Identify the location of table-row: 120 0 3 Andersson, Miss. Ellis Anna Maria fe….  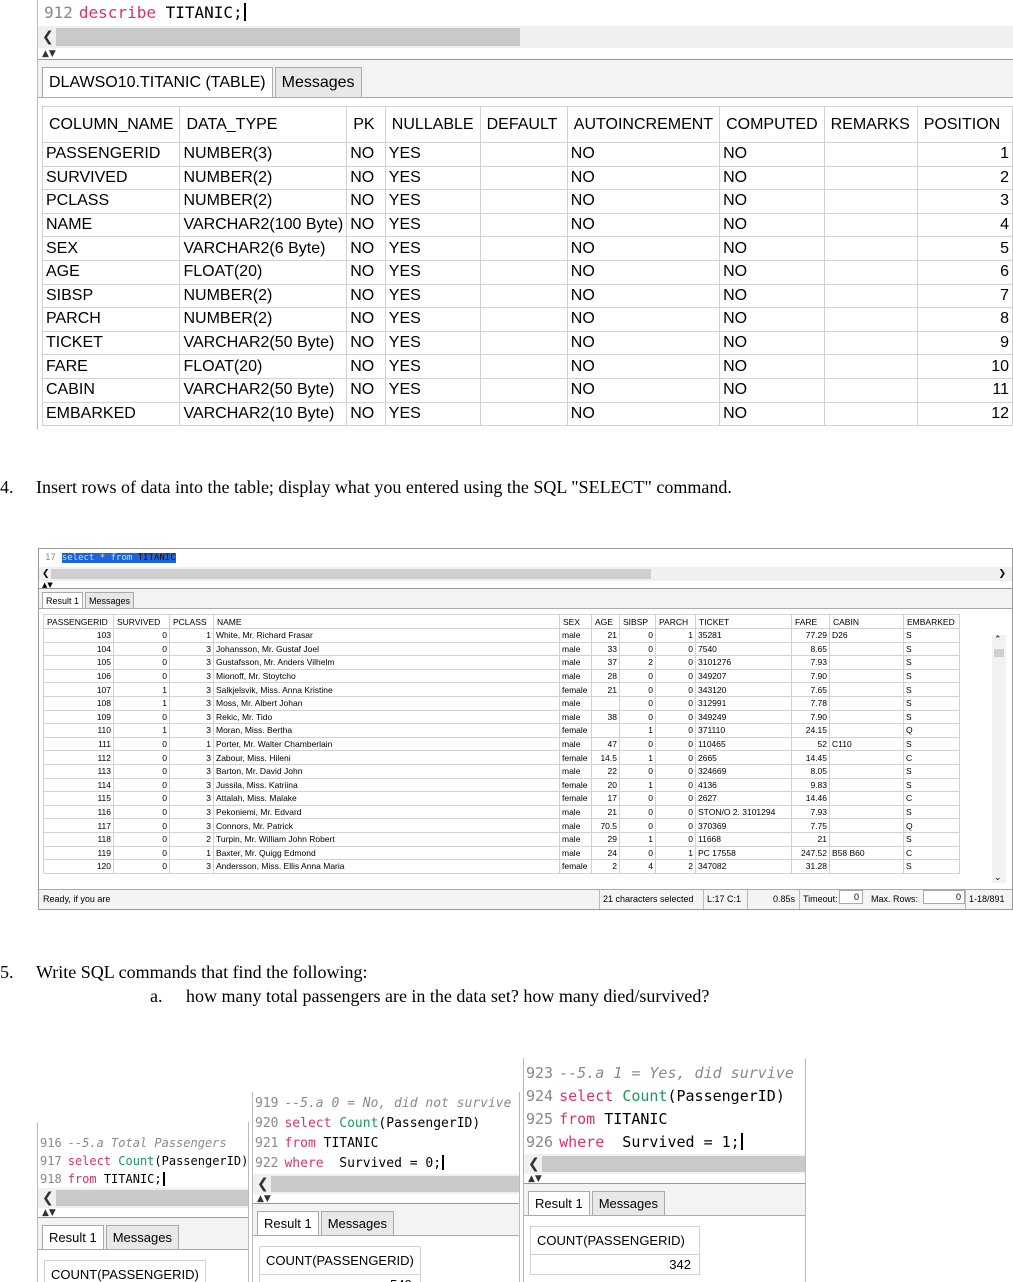
(501, 866).